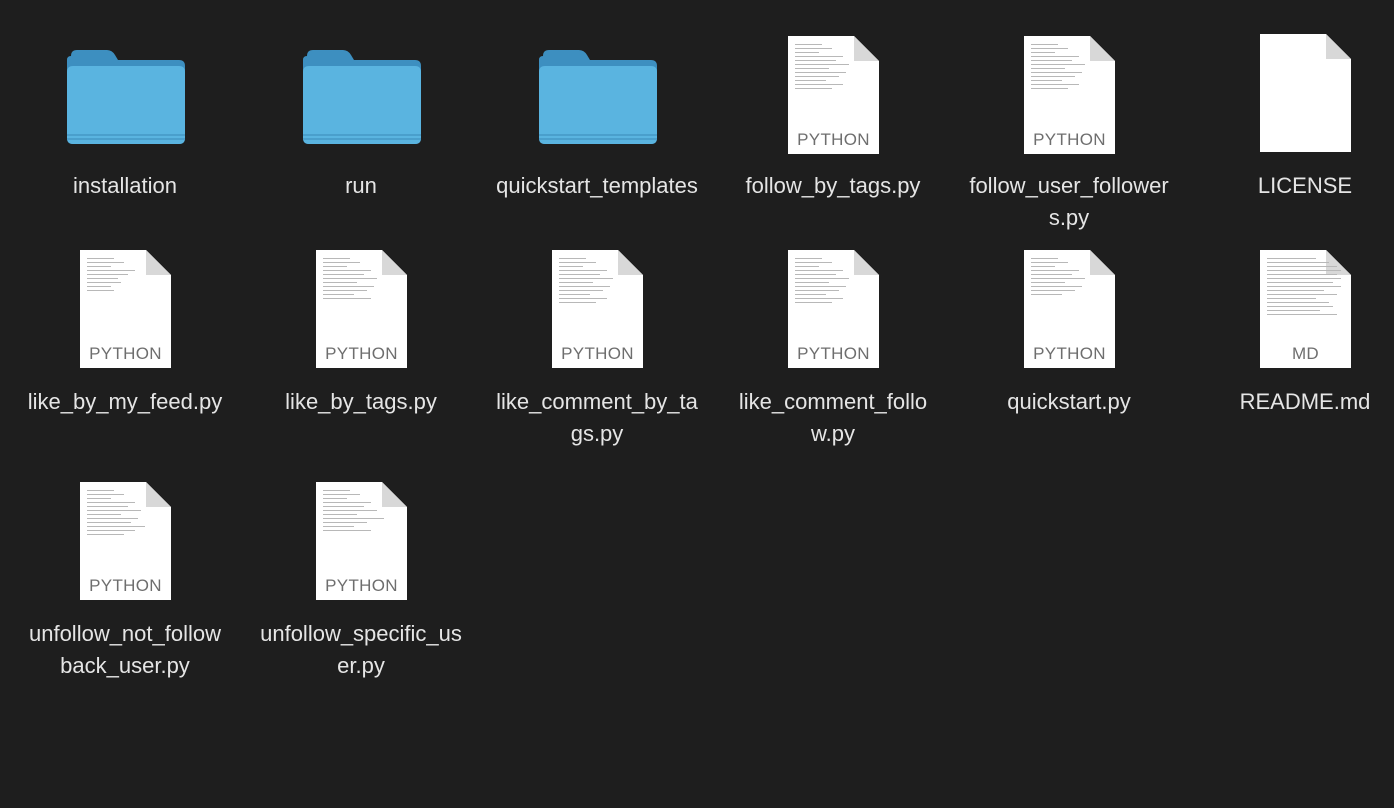 This screenshot has width=1394, height=808. What do you see at coordinates (1305, 401) in the screenshot?
I see `file-name: README.md` at bounding box center [1305, 401].